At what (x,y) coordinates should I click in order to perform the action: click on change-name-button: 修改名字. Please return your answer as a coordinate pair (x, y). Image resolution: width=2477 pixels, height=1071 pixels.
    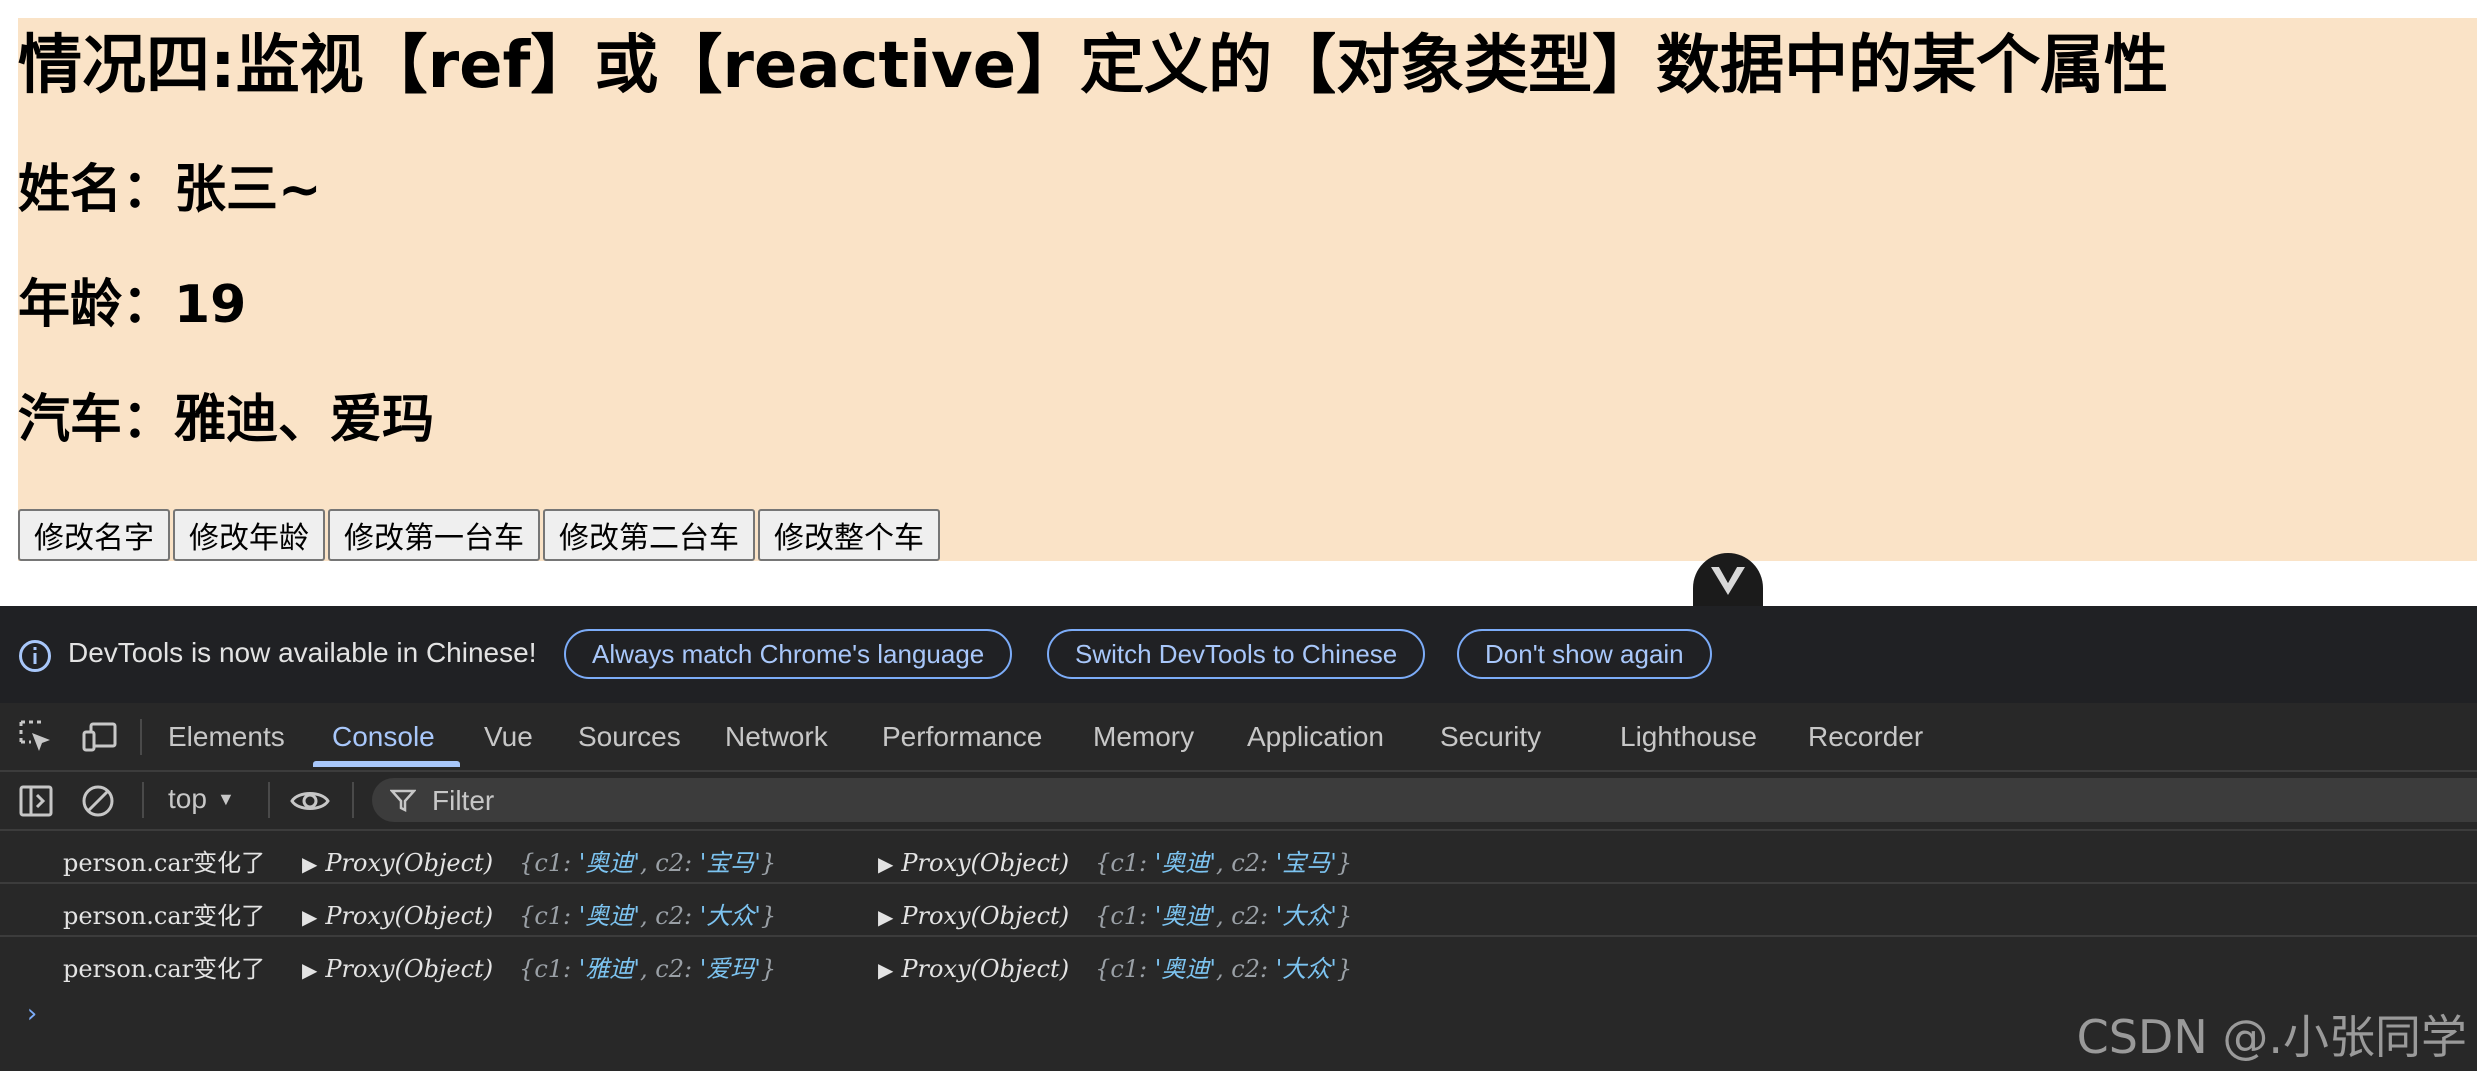
    Looking at the image, I should click on (94, 535).